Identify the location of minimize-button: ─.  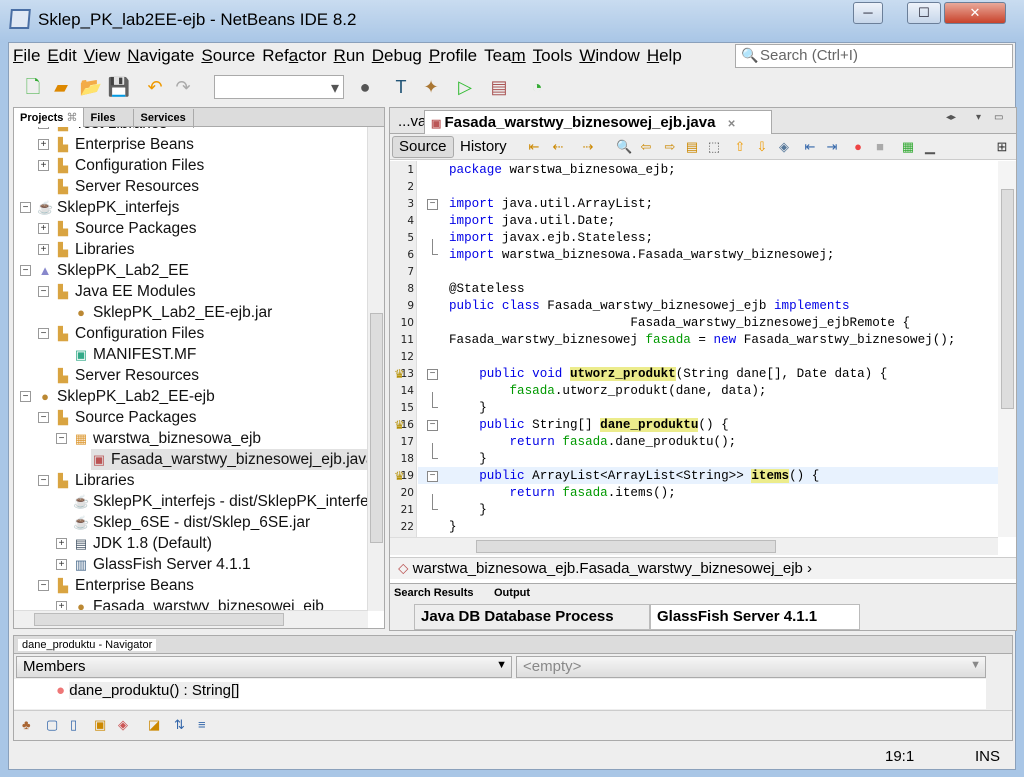
(868, 13).